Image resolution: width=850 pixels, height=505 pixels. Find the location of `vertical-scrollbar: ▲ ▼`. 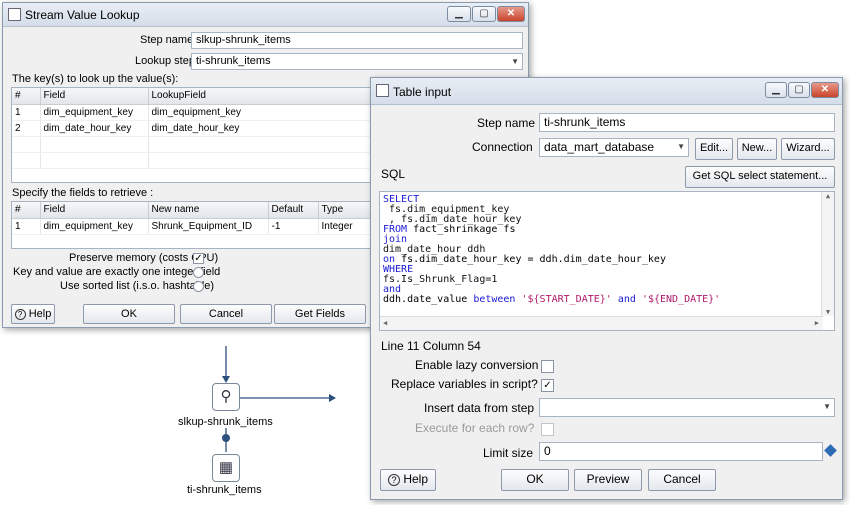

vertical-scrollbar: ▲ ▼ is located at coordinates (827, 254).